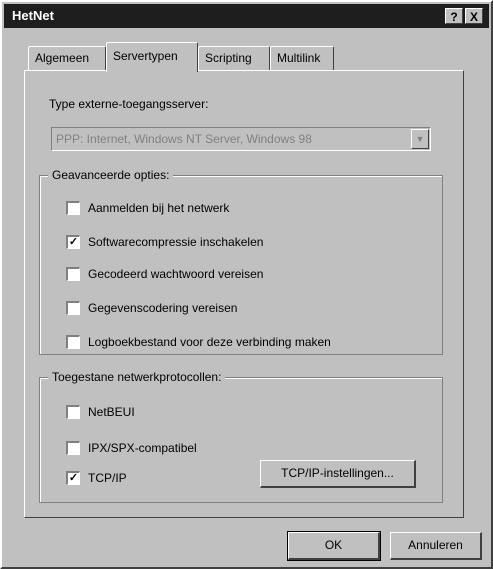 The height and width of the screenshot is (569, 493). Describe the element at coordinates (334, 546) in the screenshot. I see `ok-button: OK` at that location.